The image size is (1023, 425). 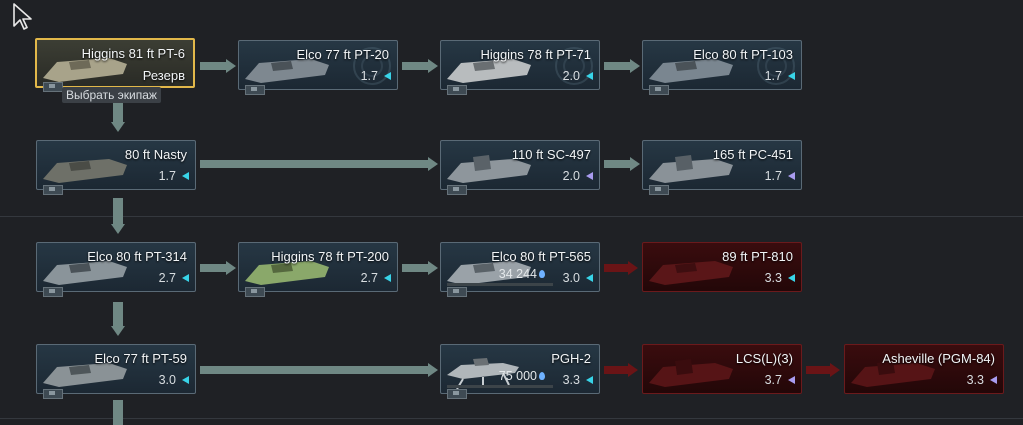 I want to click on vehicle-card-110ft-sc497: 110 ft SC-497 2.0, so click(x=520, y=167).